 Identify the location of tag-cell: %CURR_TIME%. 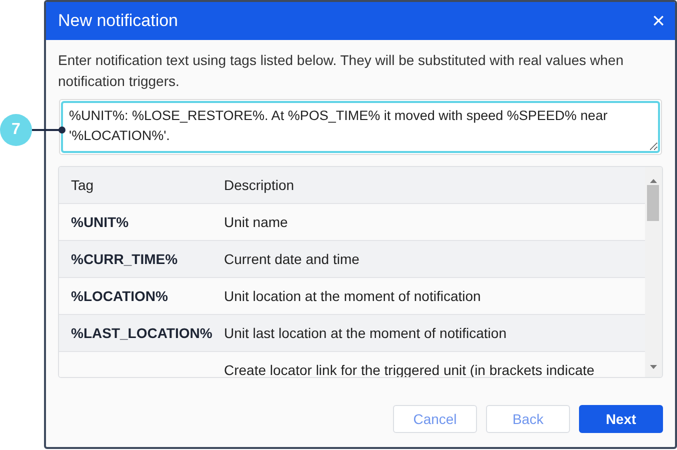
(124, 258).